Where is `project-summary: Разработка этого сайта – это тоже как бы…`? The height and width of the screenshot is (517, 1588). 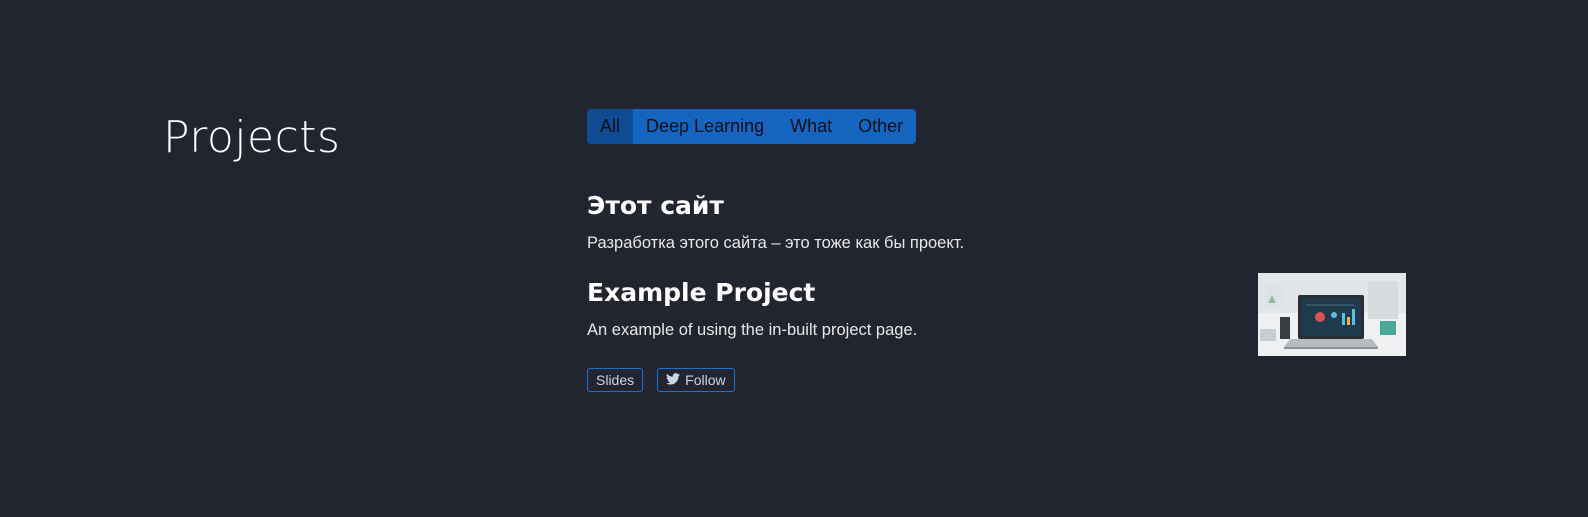 project-summary: Разработка этого сайта – это тоже как бы… is located at coordinates (776, 243).